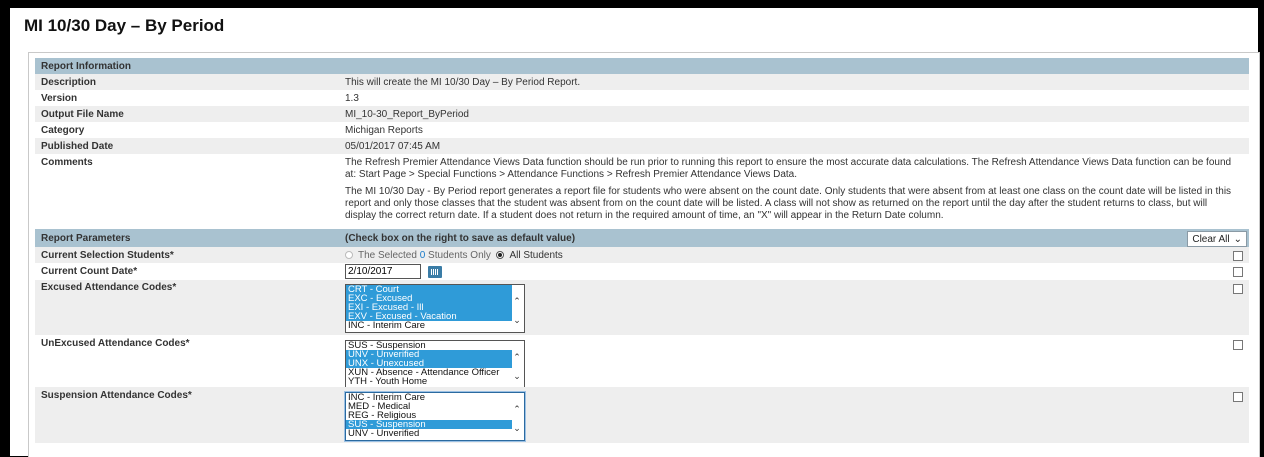 This screenshot has height=457, width=1264. Describe the element at coordinates (383, 271) in the screenshot. I see `count-date-input` at that location.